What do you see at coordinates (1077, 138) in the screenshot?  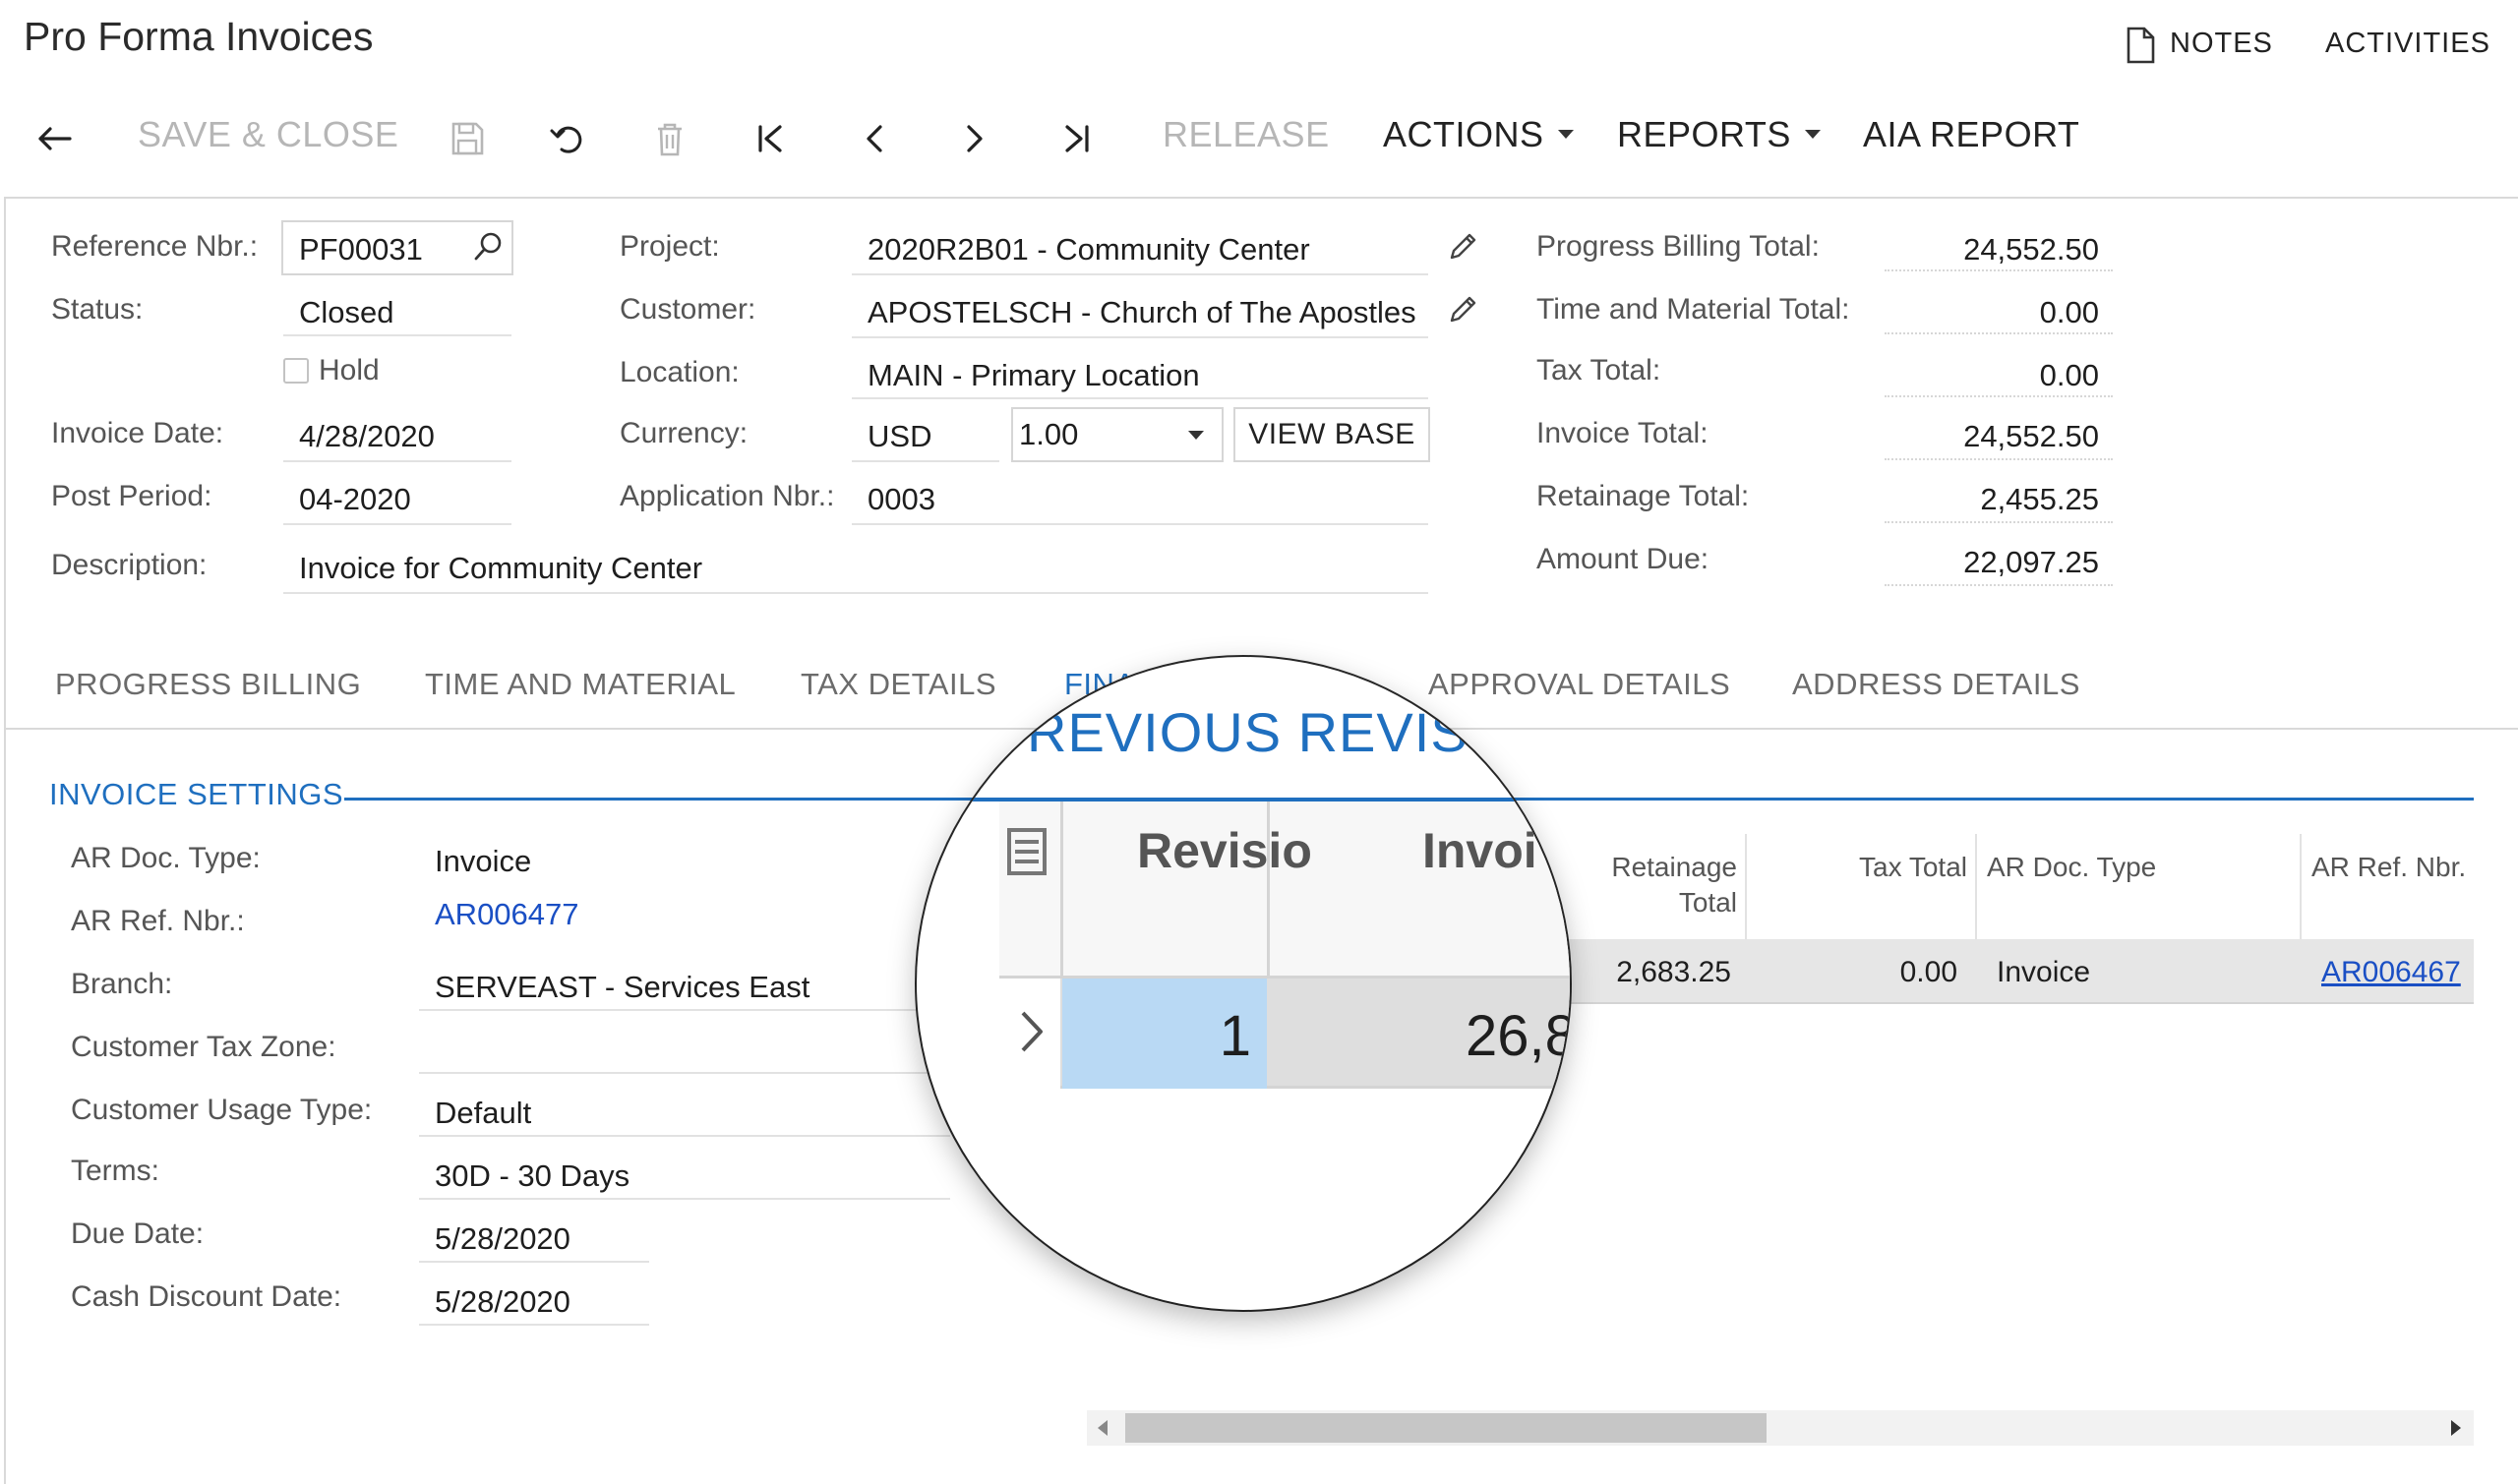 I see `last-record-icon` at bounding box center [1077, 138].